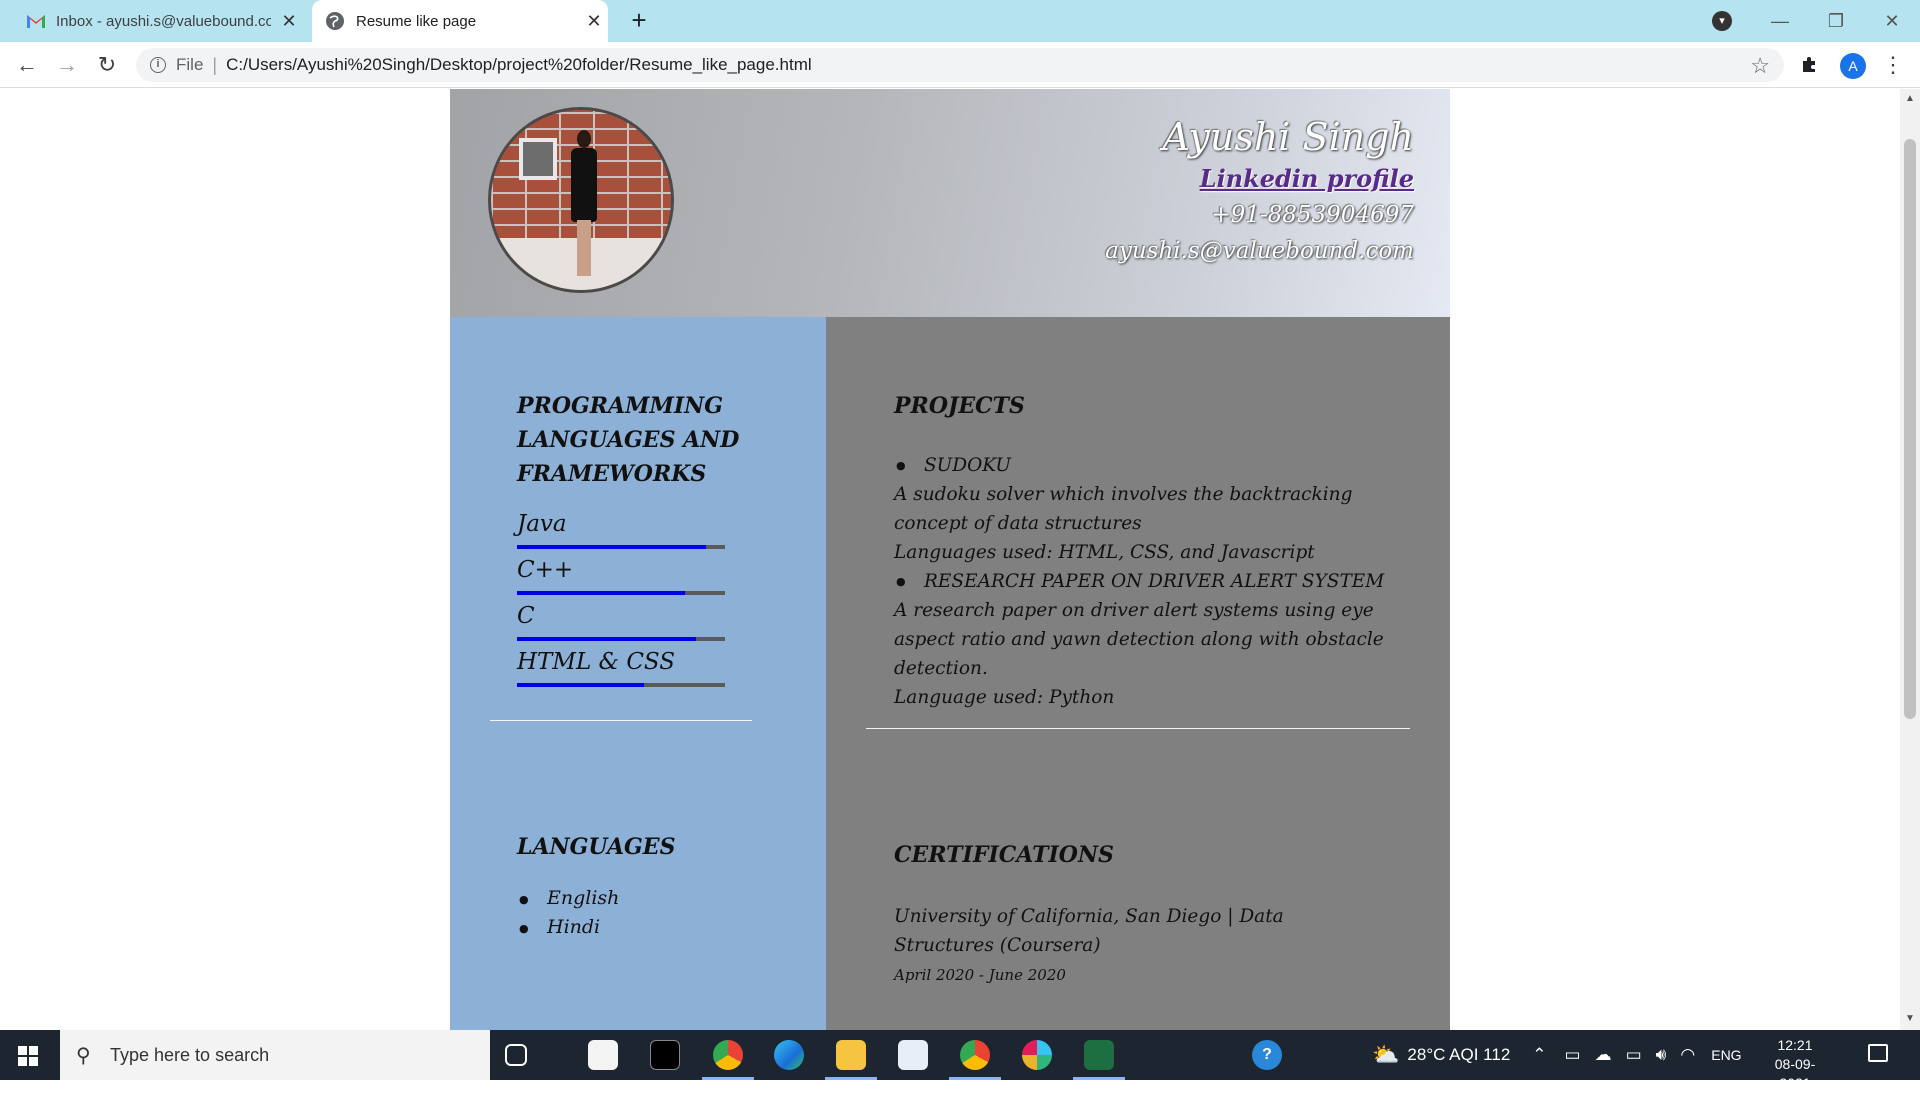 Image resolution: width=1920 pixels, height=1093 pixels. Describe the element at coordinates (1810, 67) in the screenshot. I see `extensions-icon` at that location.